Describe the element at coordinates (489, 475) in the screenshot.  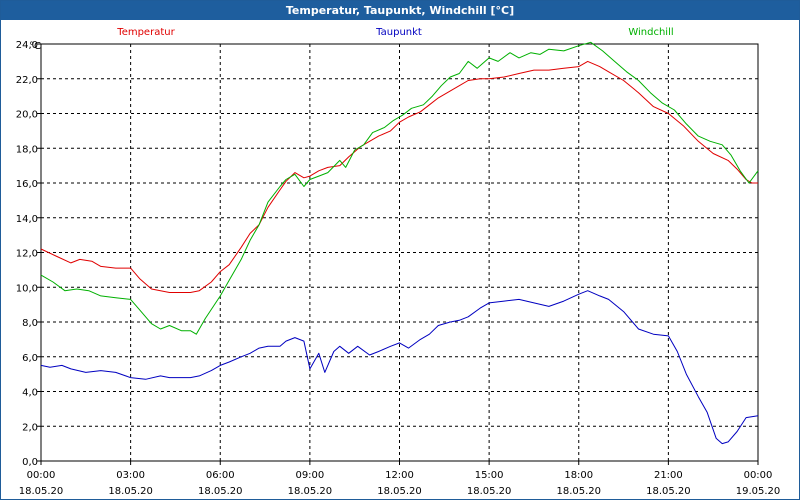
I see `x-tick-time-label: 15:00` at that location.